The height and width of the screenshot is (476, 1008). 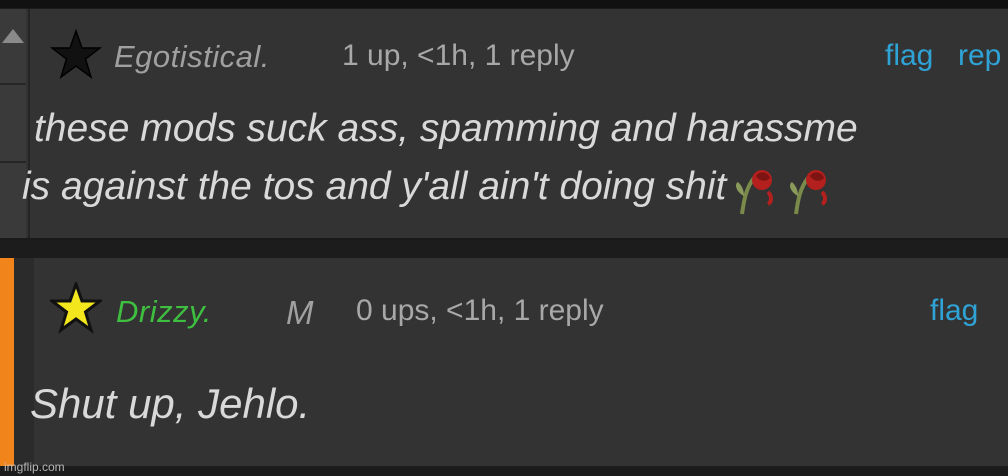 I want to click on mod-badge: M, so click(x=300, y=312).